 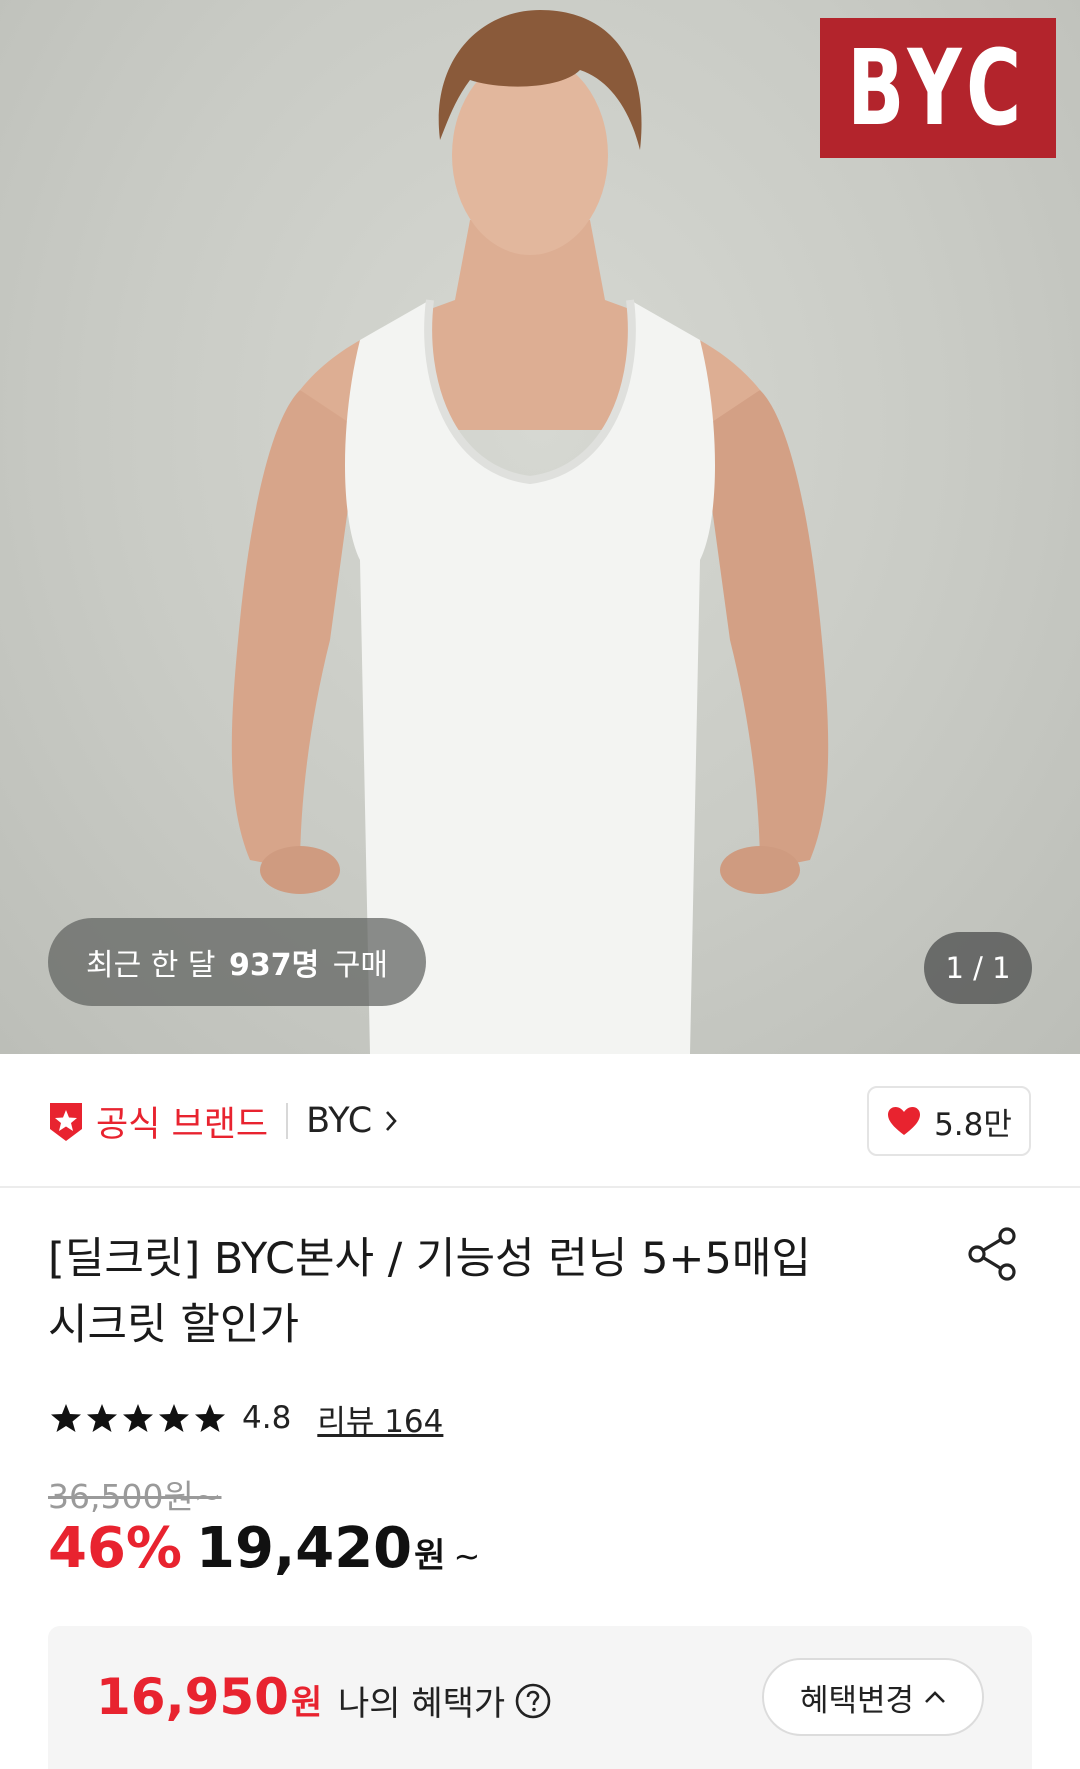 What do you see at coordinates (993, 1254) in the screenshot?
I see `share-icon` at bounding box center [993, 1254].